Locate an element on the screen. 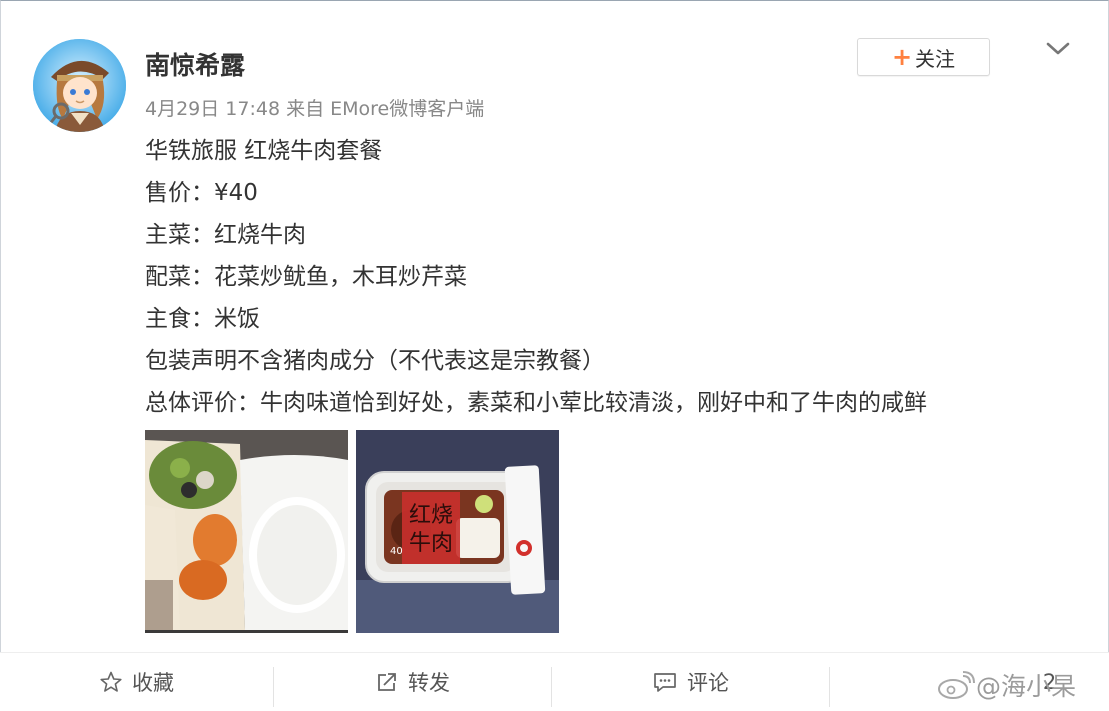 Image resolution: width=1109 pixels, height=711 pixels. favorite-button: 收藏 is located at coordinates (136, 682).